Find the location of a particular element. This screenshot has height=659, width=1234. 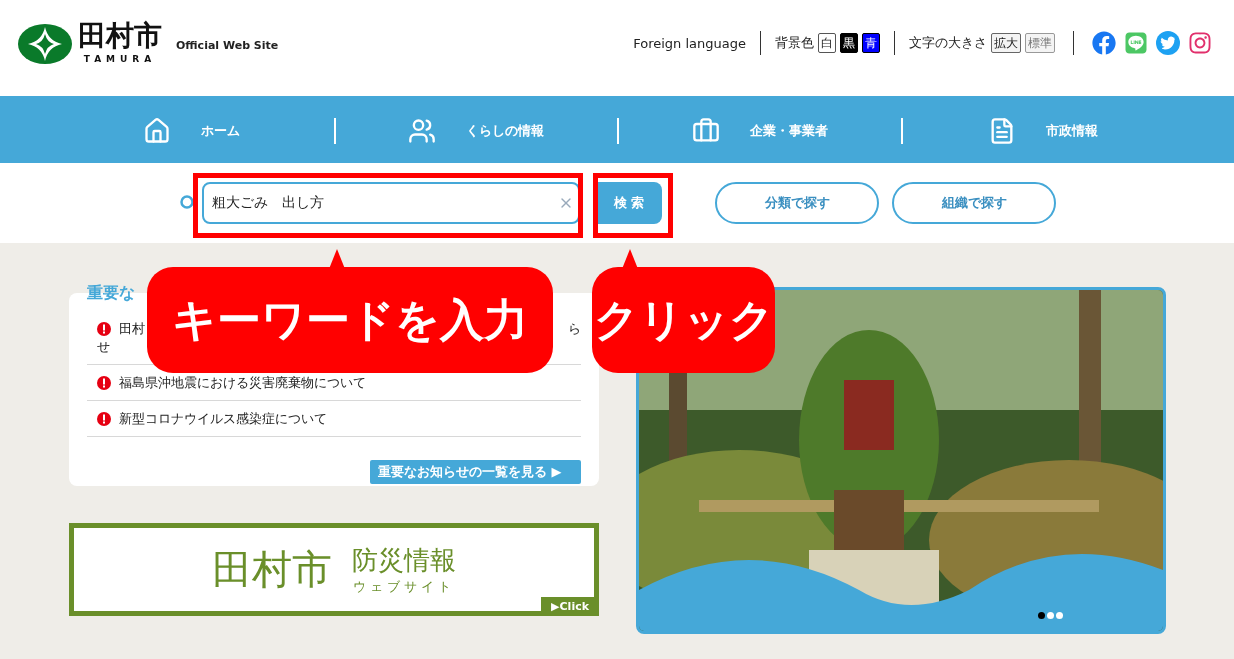

text-size-button: 拡大 is located at coordinates (1006, 43).